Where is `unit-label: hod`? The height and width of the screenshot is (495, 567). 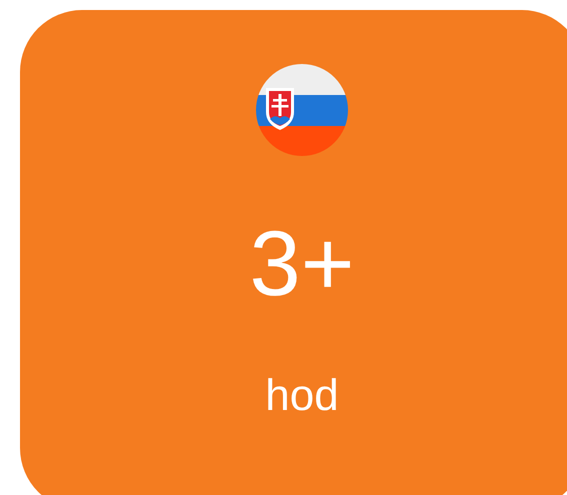
unit-label: hod is located at coordinates (302, 396).